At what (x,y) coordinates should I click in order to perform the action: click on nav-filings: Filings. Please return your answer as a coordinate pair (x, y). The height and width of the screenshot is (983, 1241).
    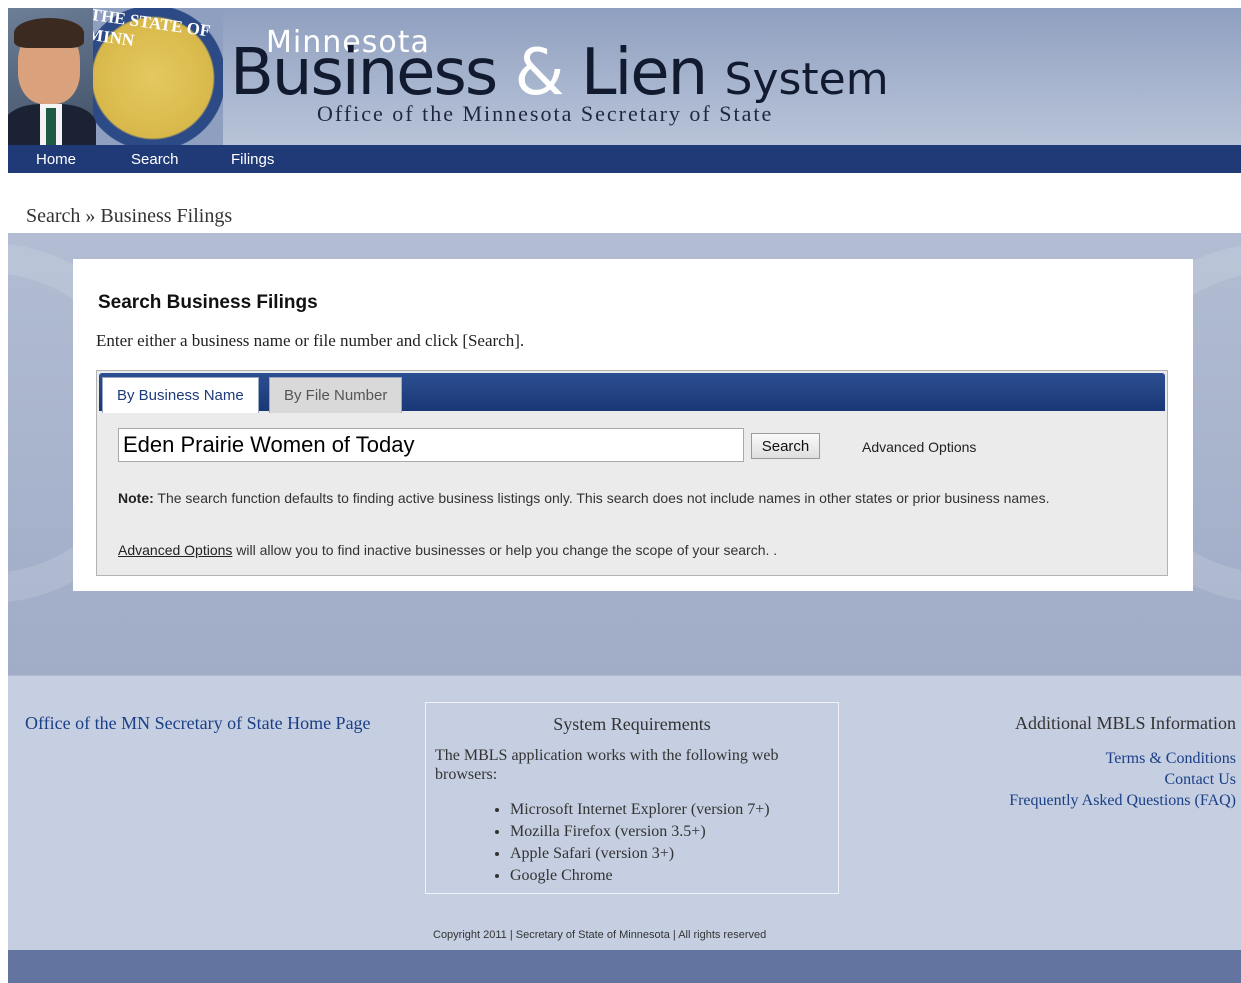
    Looking at the image, I should click on (252, 159).